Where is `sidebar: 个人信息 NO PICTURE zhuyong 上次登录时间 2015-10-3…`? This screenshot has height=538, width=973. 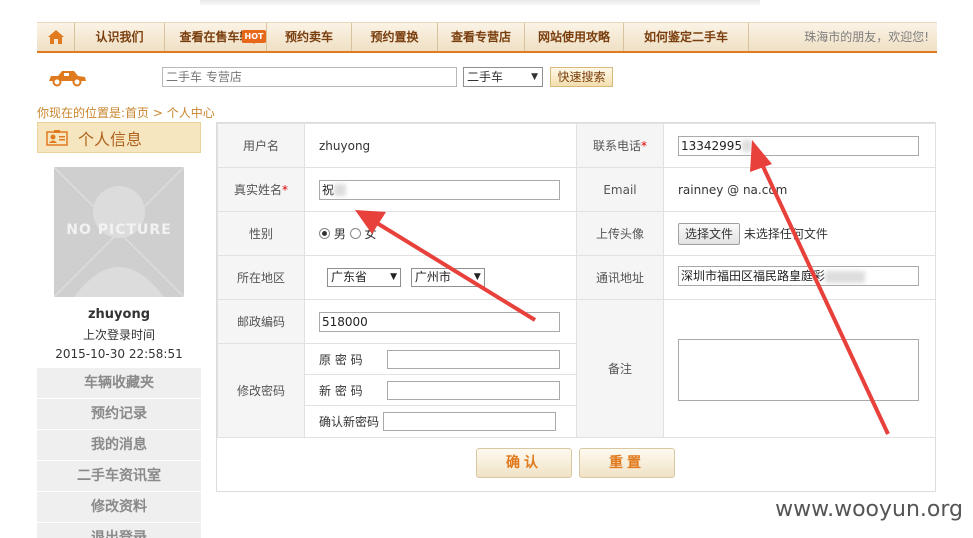 sidebar: 个人信息 NO PICTURE zhuyong 上次登录时间 2015-10-3… is located at coordinates (119, 330).